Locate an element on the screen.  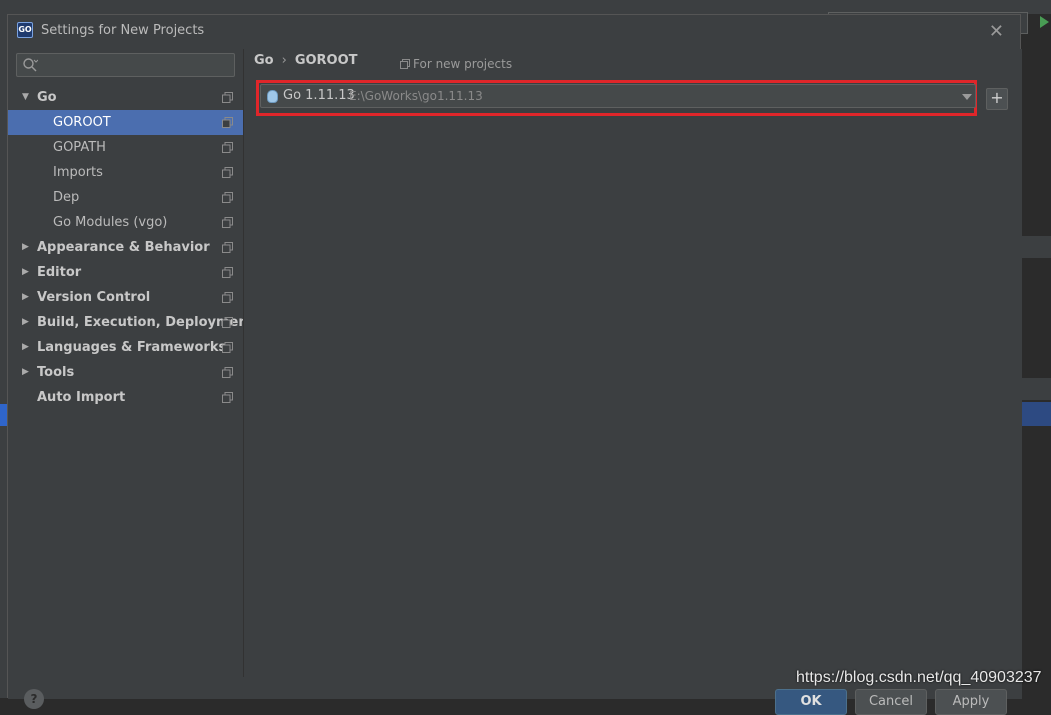
tree-item-editor: ▶ Editor is located at coordinates (125, 272).